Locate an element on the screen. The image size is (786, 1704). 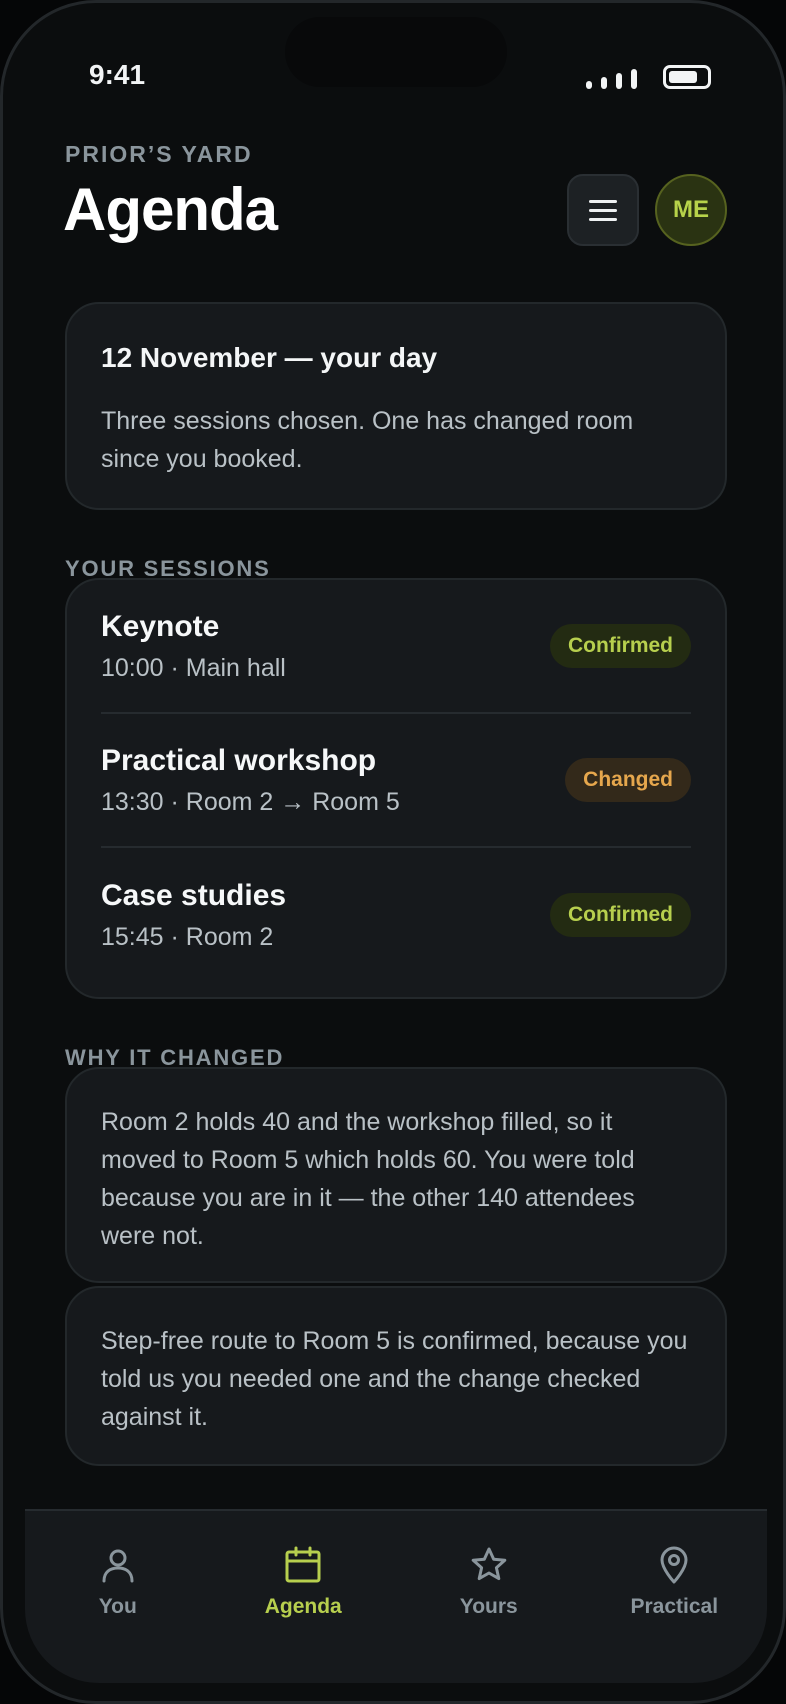
tab-agenda: Agenda is located at coordinates (304, 1597).